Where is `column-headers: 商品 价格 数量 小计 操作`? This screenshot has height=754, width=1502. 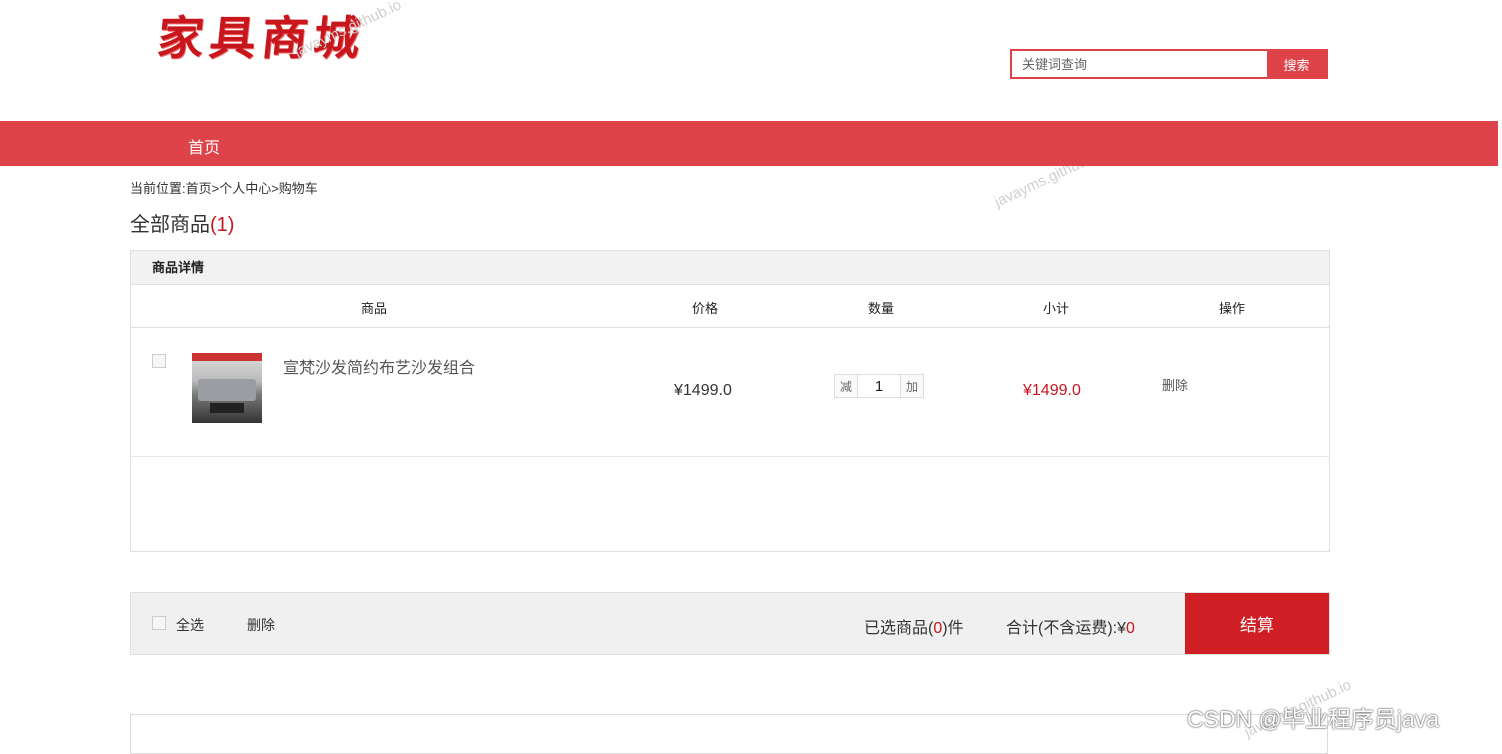 column-headers: 商品 价格 数量 小计 操作 is located at coordinates (730, 306).